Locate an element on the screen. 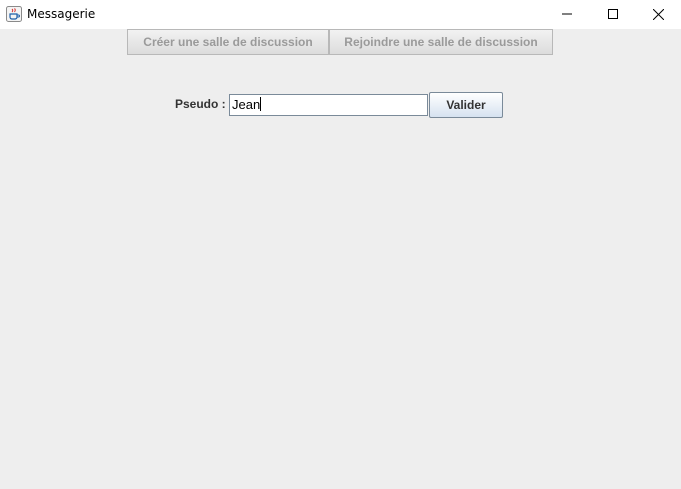 This screenshot has width=681, height=489. title-bar: Messagerie is located at coordinates (340, 14).